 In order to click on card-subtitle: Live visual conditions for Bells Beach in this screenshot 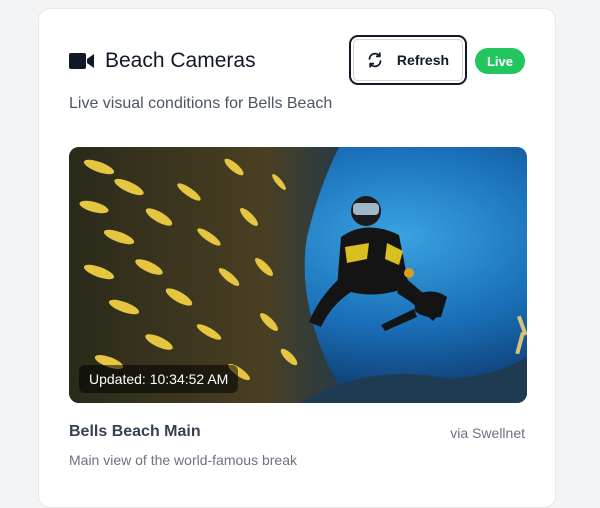, I will do `click(201, 103)`.